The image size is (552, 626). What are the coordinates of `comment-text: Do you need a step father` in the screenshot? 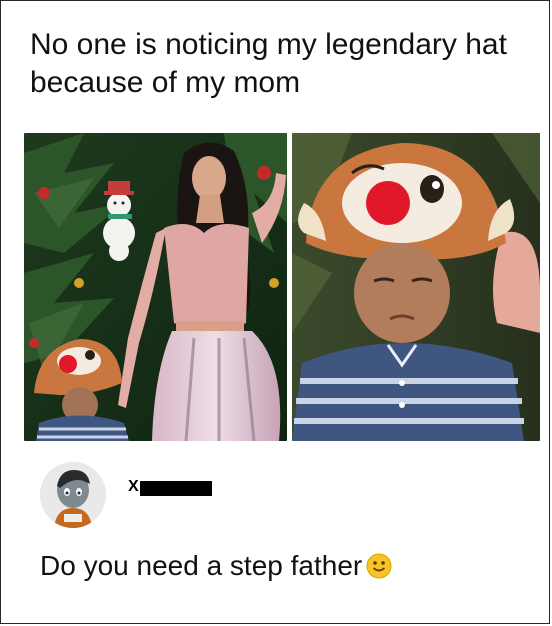 It's located at (216, 568).